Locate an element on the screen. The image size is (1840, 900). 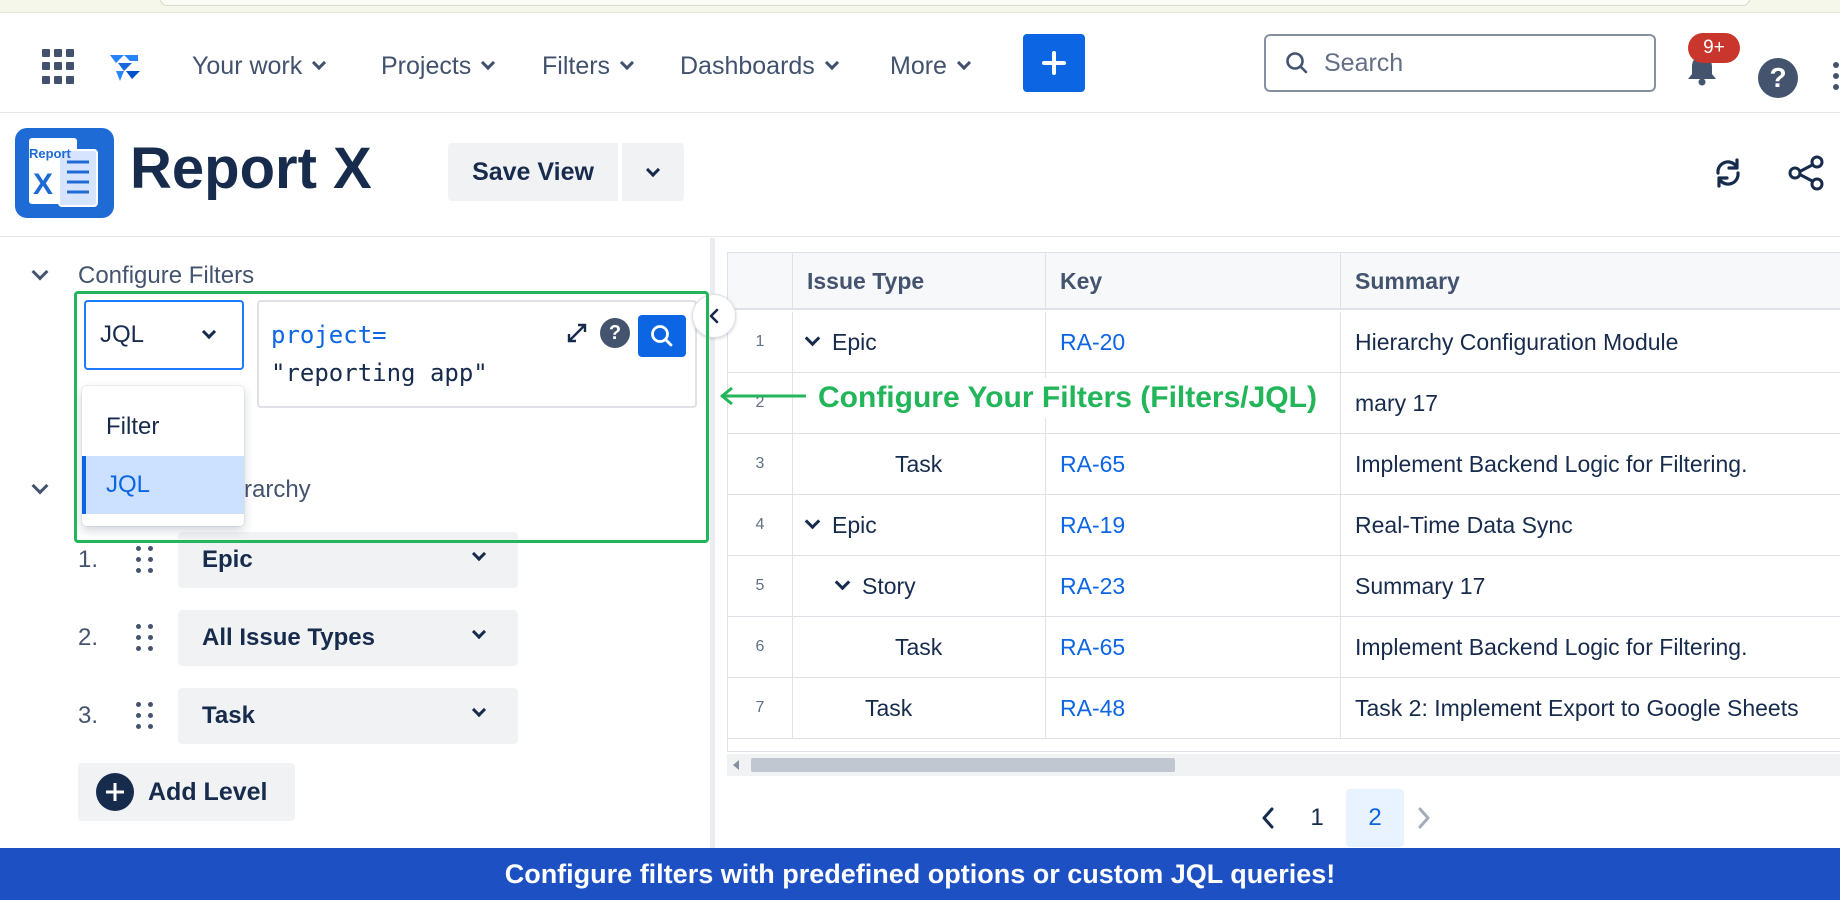
help-icon: ? is located at coordinates (1778, 78).